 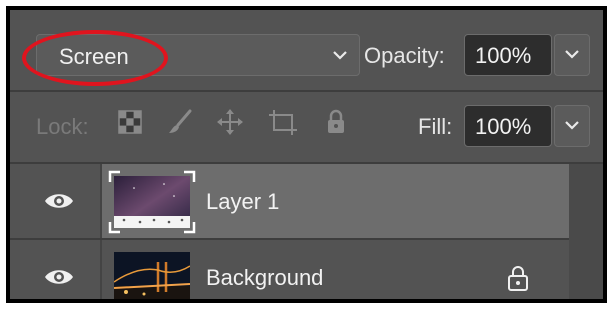 I want to click on opacity-field: 100%, so click(x=508, y=55).